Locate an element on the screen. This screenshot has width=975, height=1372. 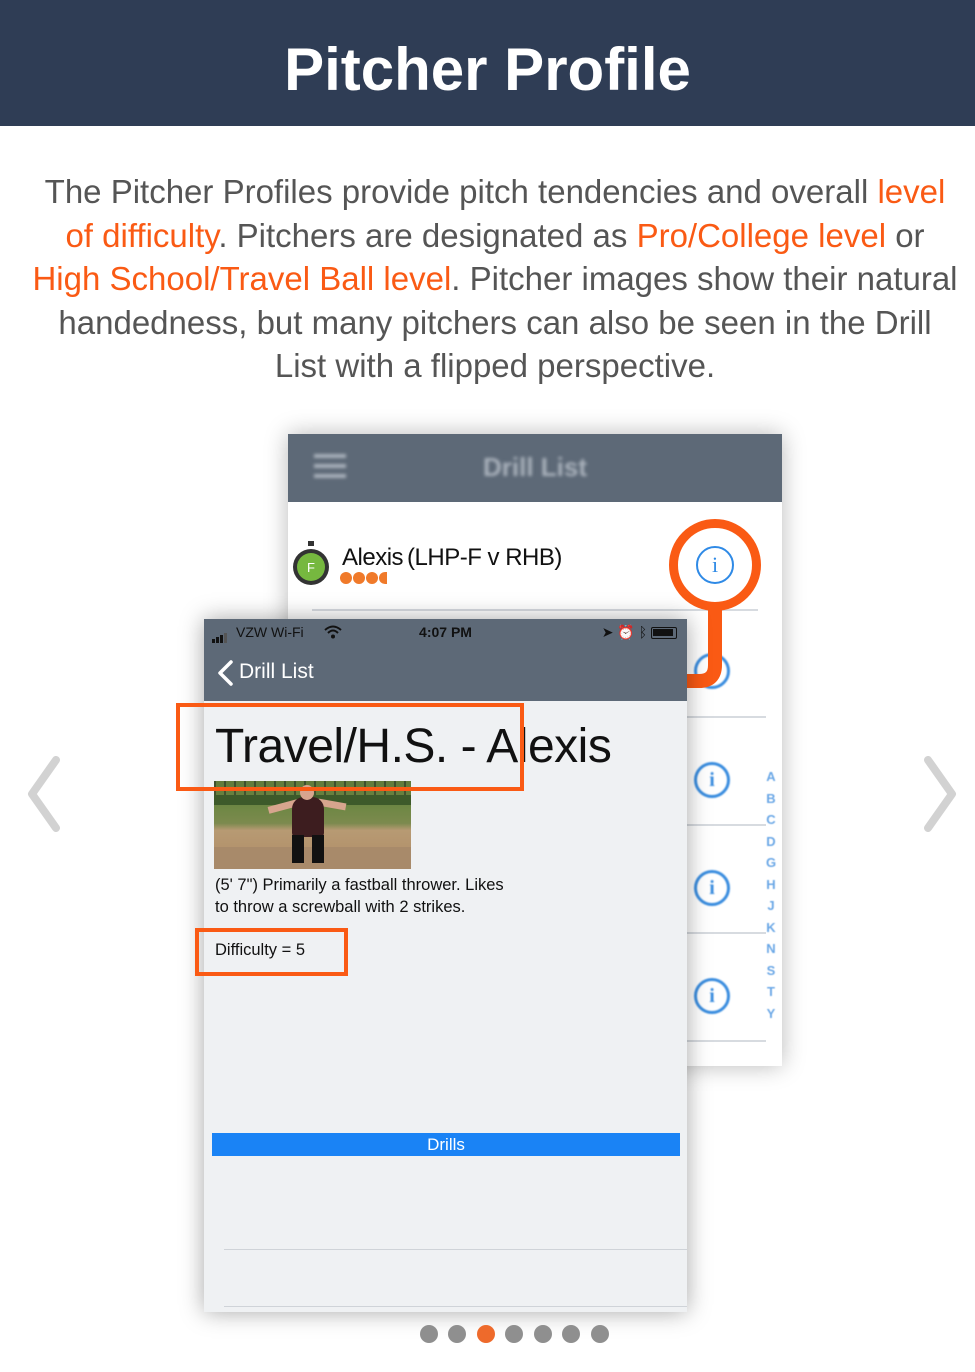
bluetooth-icon: ᛒ is located at coordinates (643, 632).